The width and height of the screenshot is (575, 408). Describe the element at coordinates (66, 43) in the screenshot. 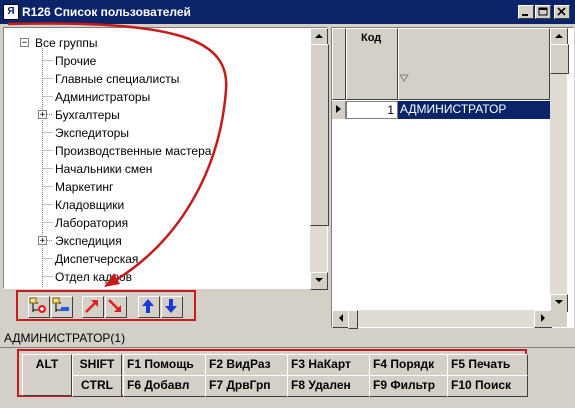

I see `tree-item-all-groups: Все группы` at that location.